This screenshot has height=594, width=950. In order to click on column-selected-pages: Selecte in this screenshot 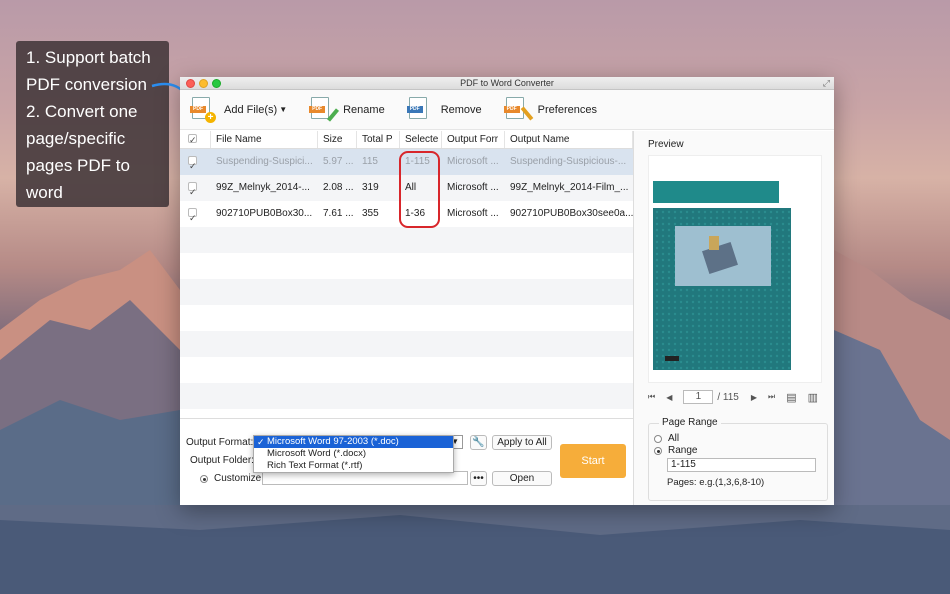, I will do `click(421, 139)`.